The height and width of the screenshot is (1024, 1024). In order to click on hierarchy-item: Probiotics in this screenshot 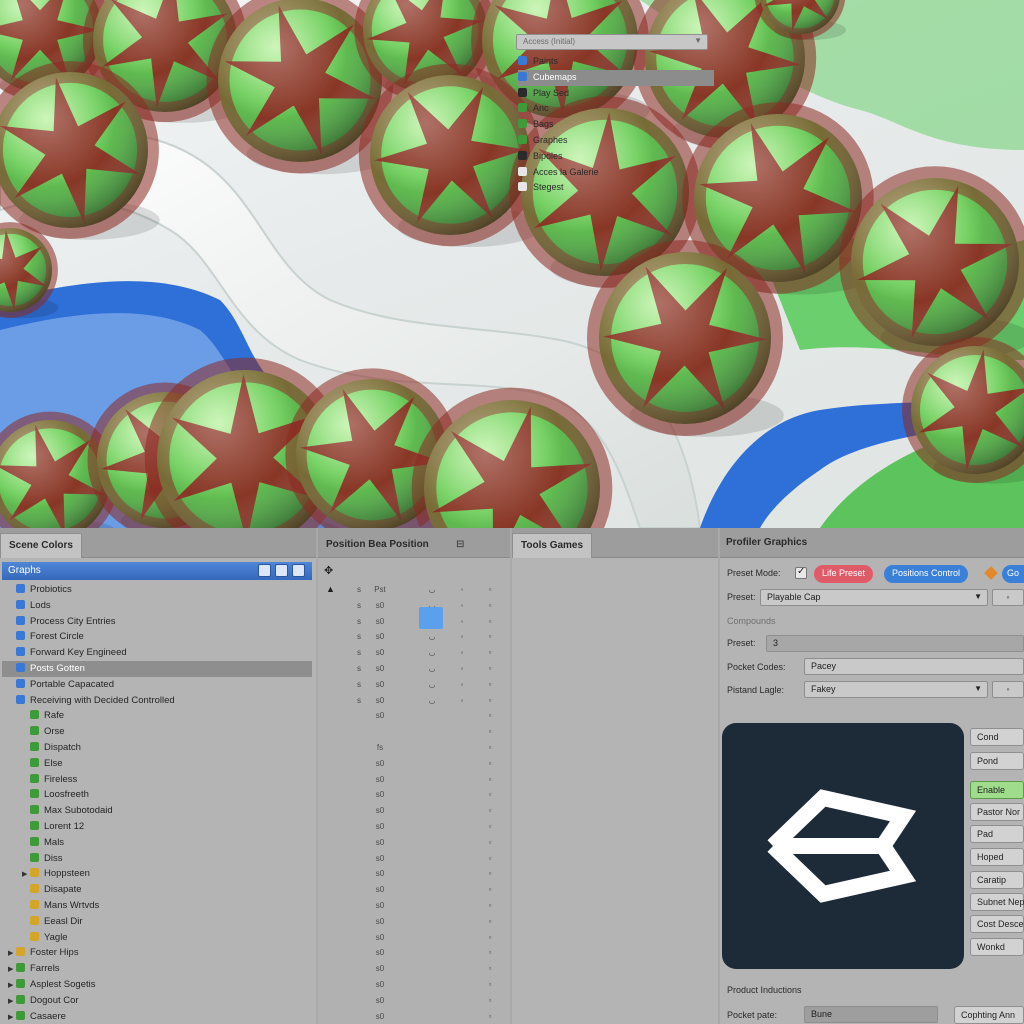, I will do `click(157, 590)`.